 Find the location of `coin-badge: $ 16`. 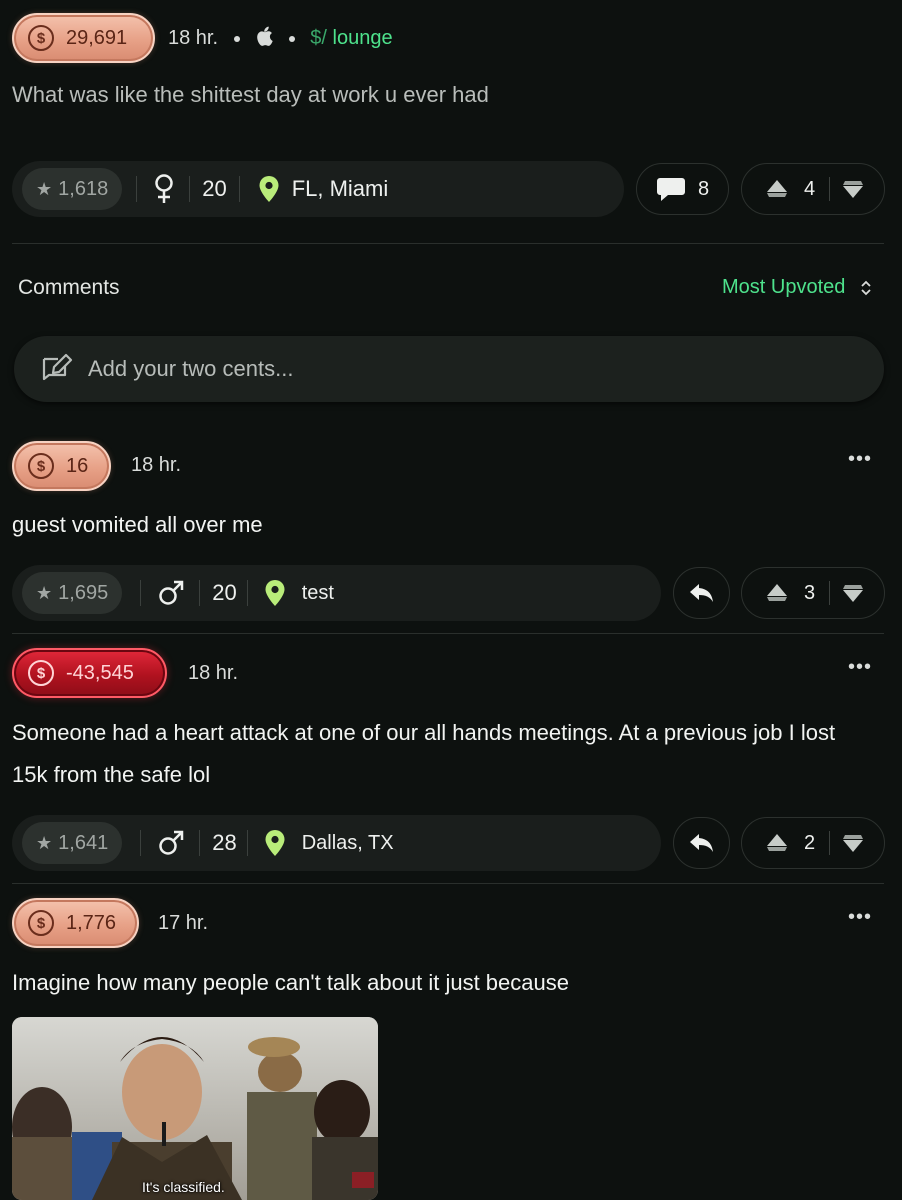

coin-badge: $ 16 is located at coordinates (61, 466).